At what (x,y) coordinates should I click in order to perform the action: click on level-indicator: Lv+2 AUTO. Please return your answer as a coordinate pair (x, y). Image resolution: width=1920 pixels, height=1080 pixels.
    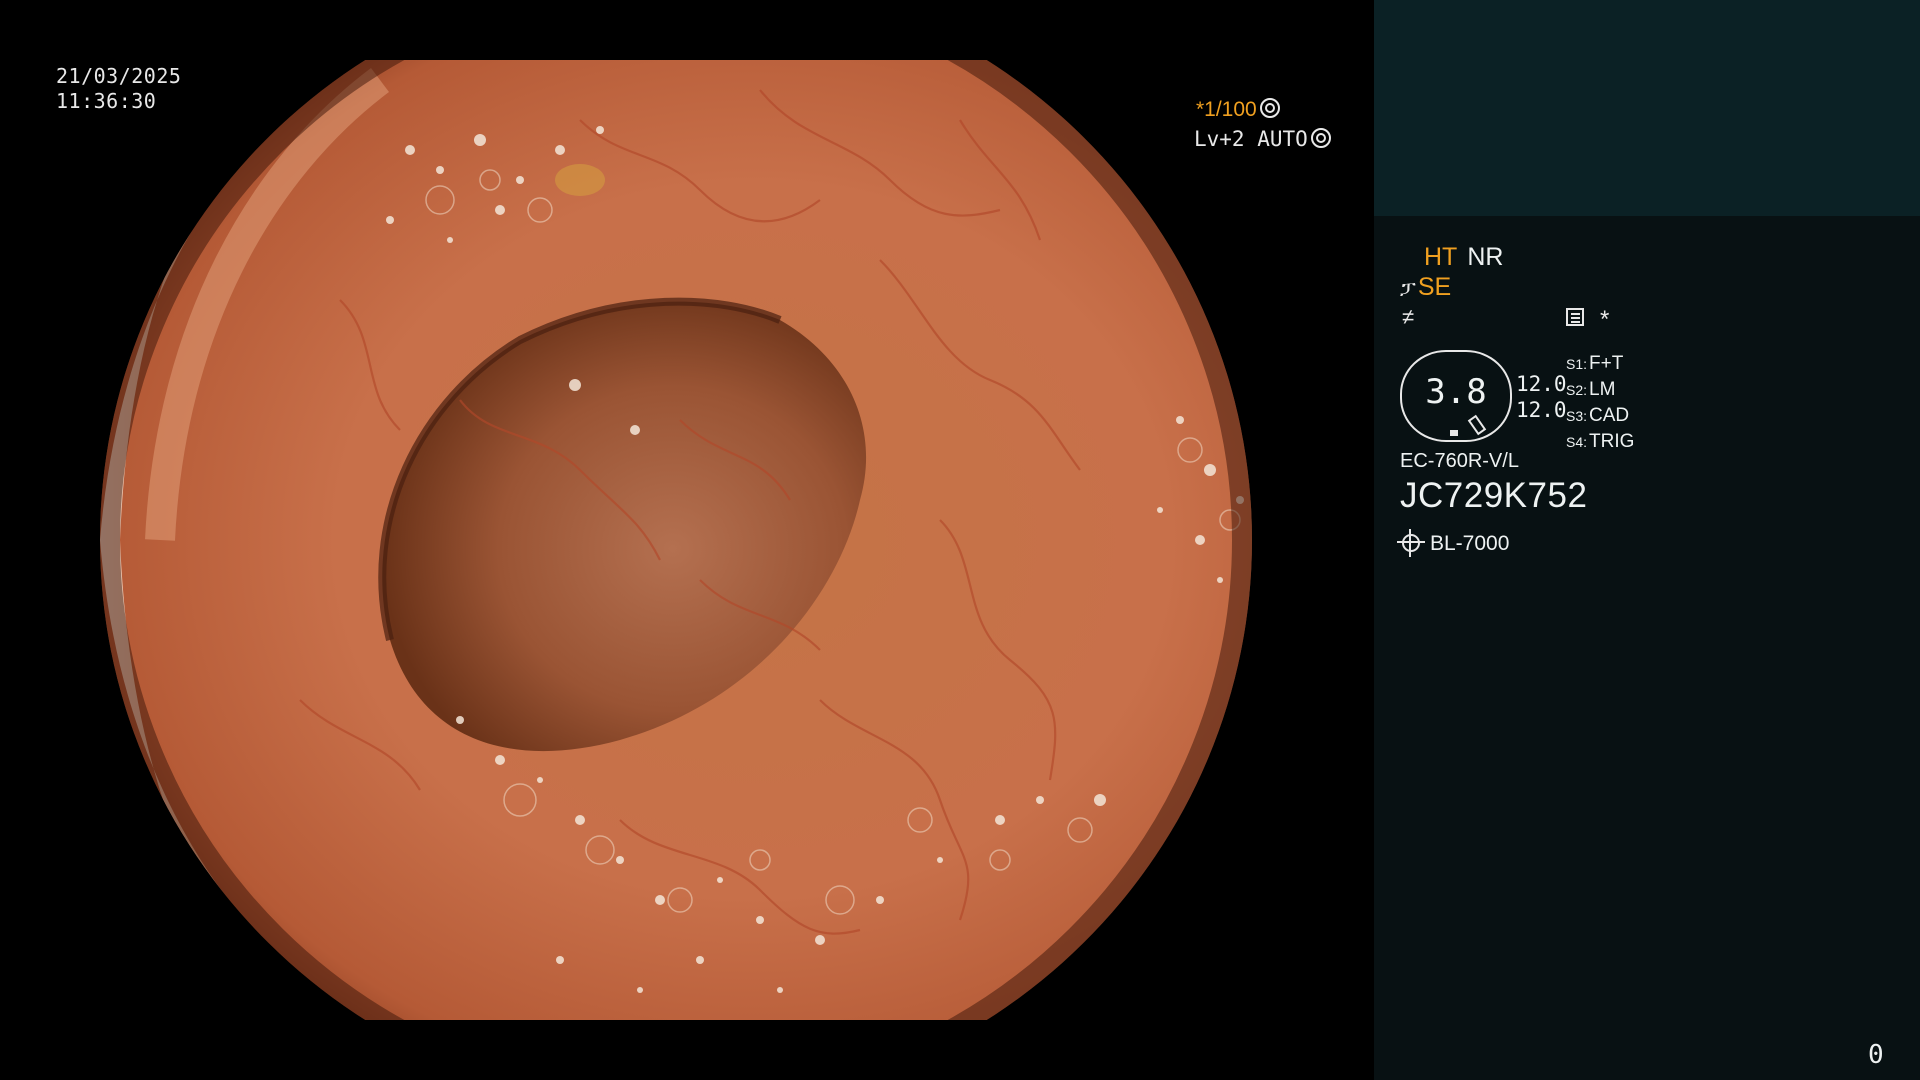
    Looking at the image, I should click on (1262, 139).